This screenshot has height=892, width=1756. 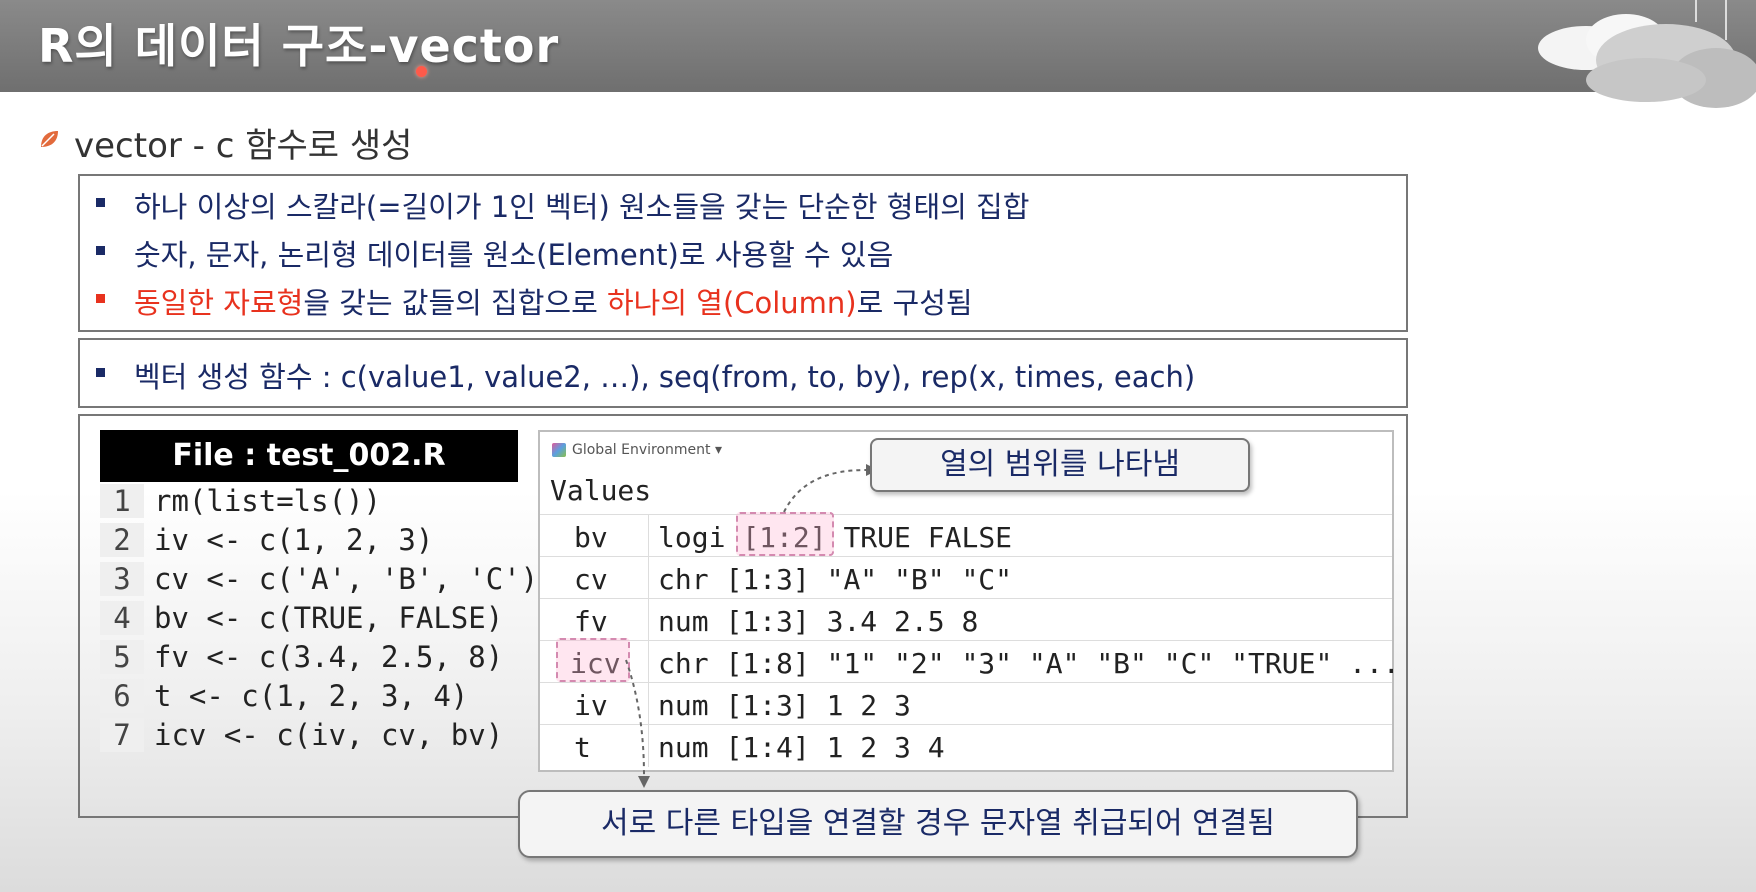 What do you see at coordinates (878, 46) in the screenshot?
I see `slide-header: R의 데이터 구조-vector` at bounding box center [878, 46].